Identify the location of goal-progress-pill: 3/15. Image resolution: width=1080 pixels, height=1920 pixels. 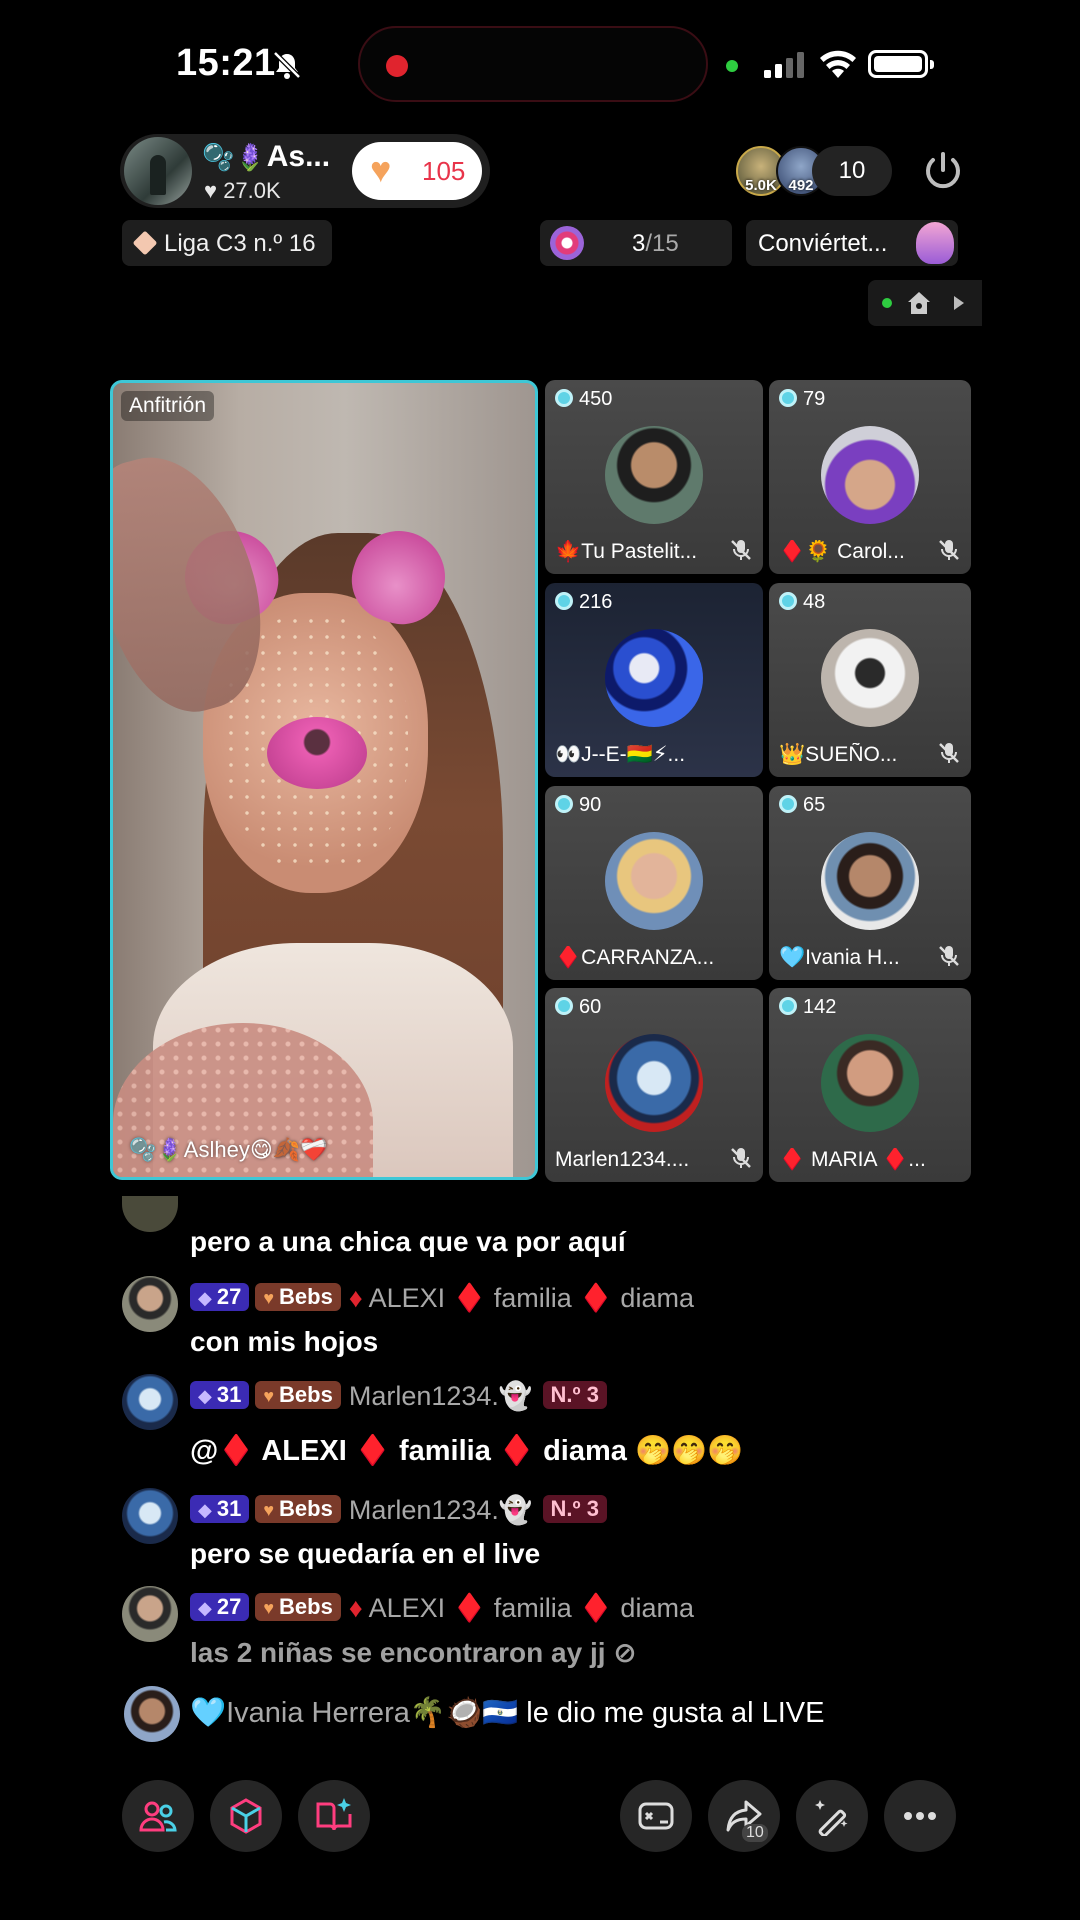
(636, 243).